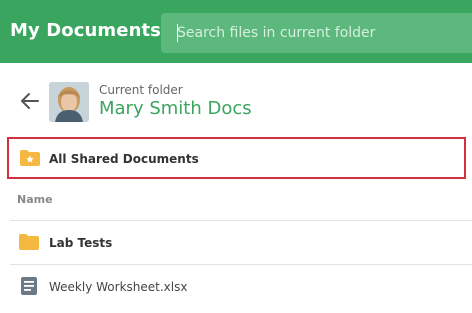 This screenshot has width=472, height=313. Describe the element at coordinates (118, 287) in the screenshot. I see `list-item-label: Weekly Worksheet.xlsx` at that location.